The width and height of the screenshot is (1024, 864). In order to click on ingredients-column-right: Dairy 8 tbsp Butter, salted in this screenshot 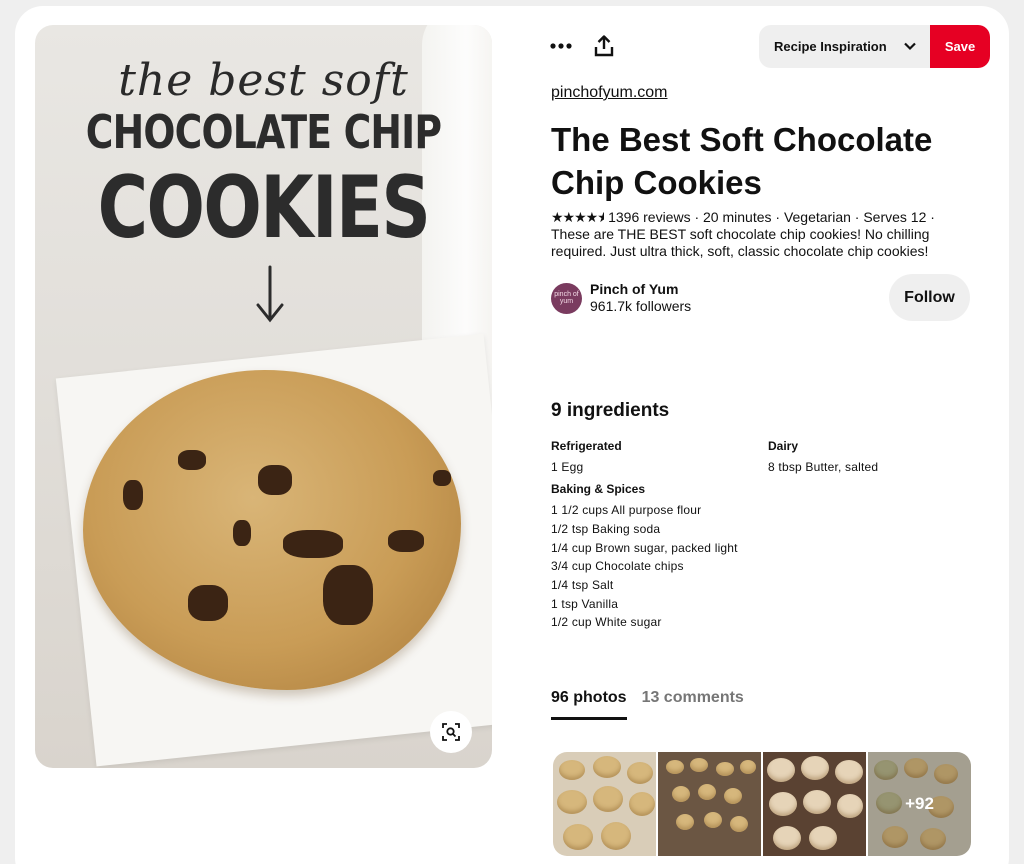, I will do `click(823, 456)`.